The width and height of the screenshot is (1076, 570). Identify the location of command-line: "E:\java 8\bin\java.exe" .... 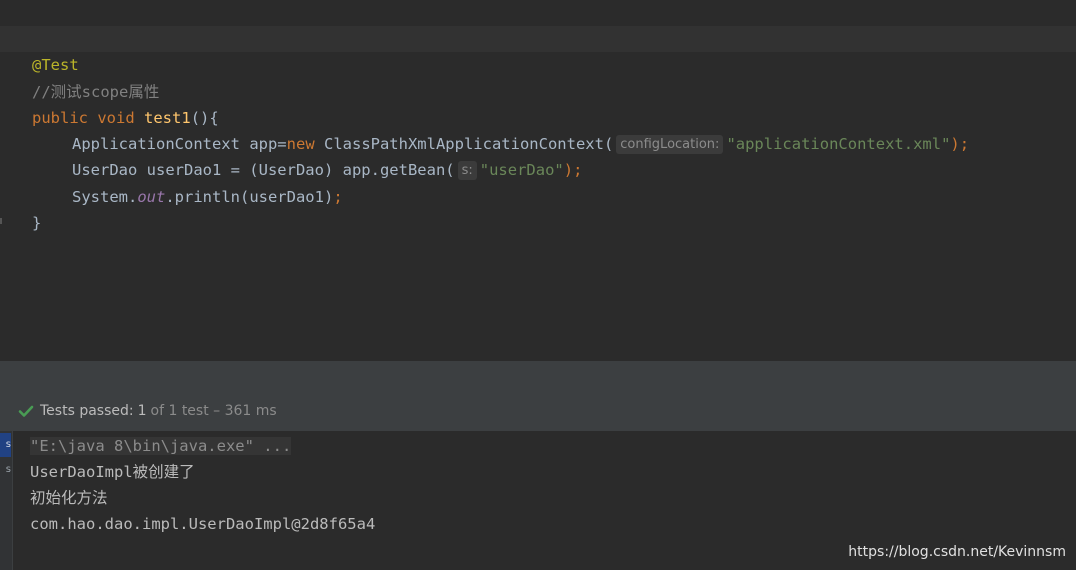
(161, 446).